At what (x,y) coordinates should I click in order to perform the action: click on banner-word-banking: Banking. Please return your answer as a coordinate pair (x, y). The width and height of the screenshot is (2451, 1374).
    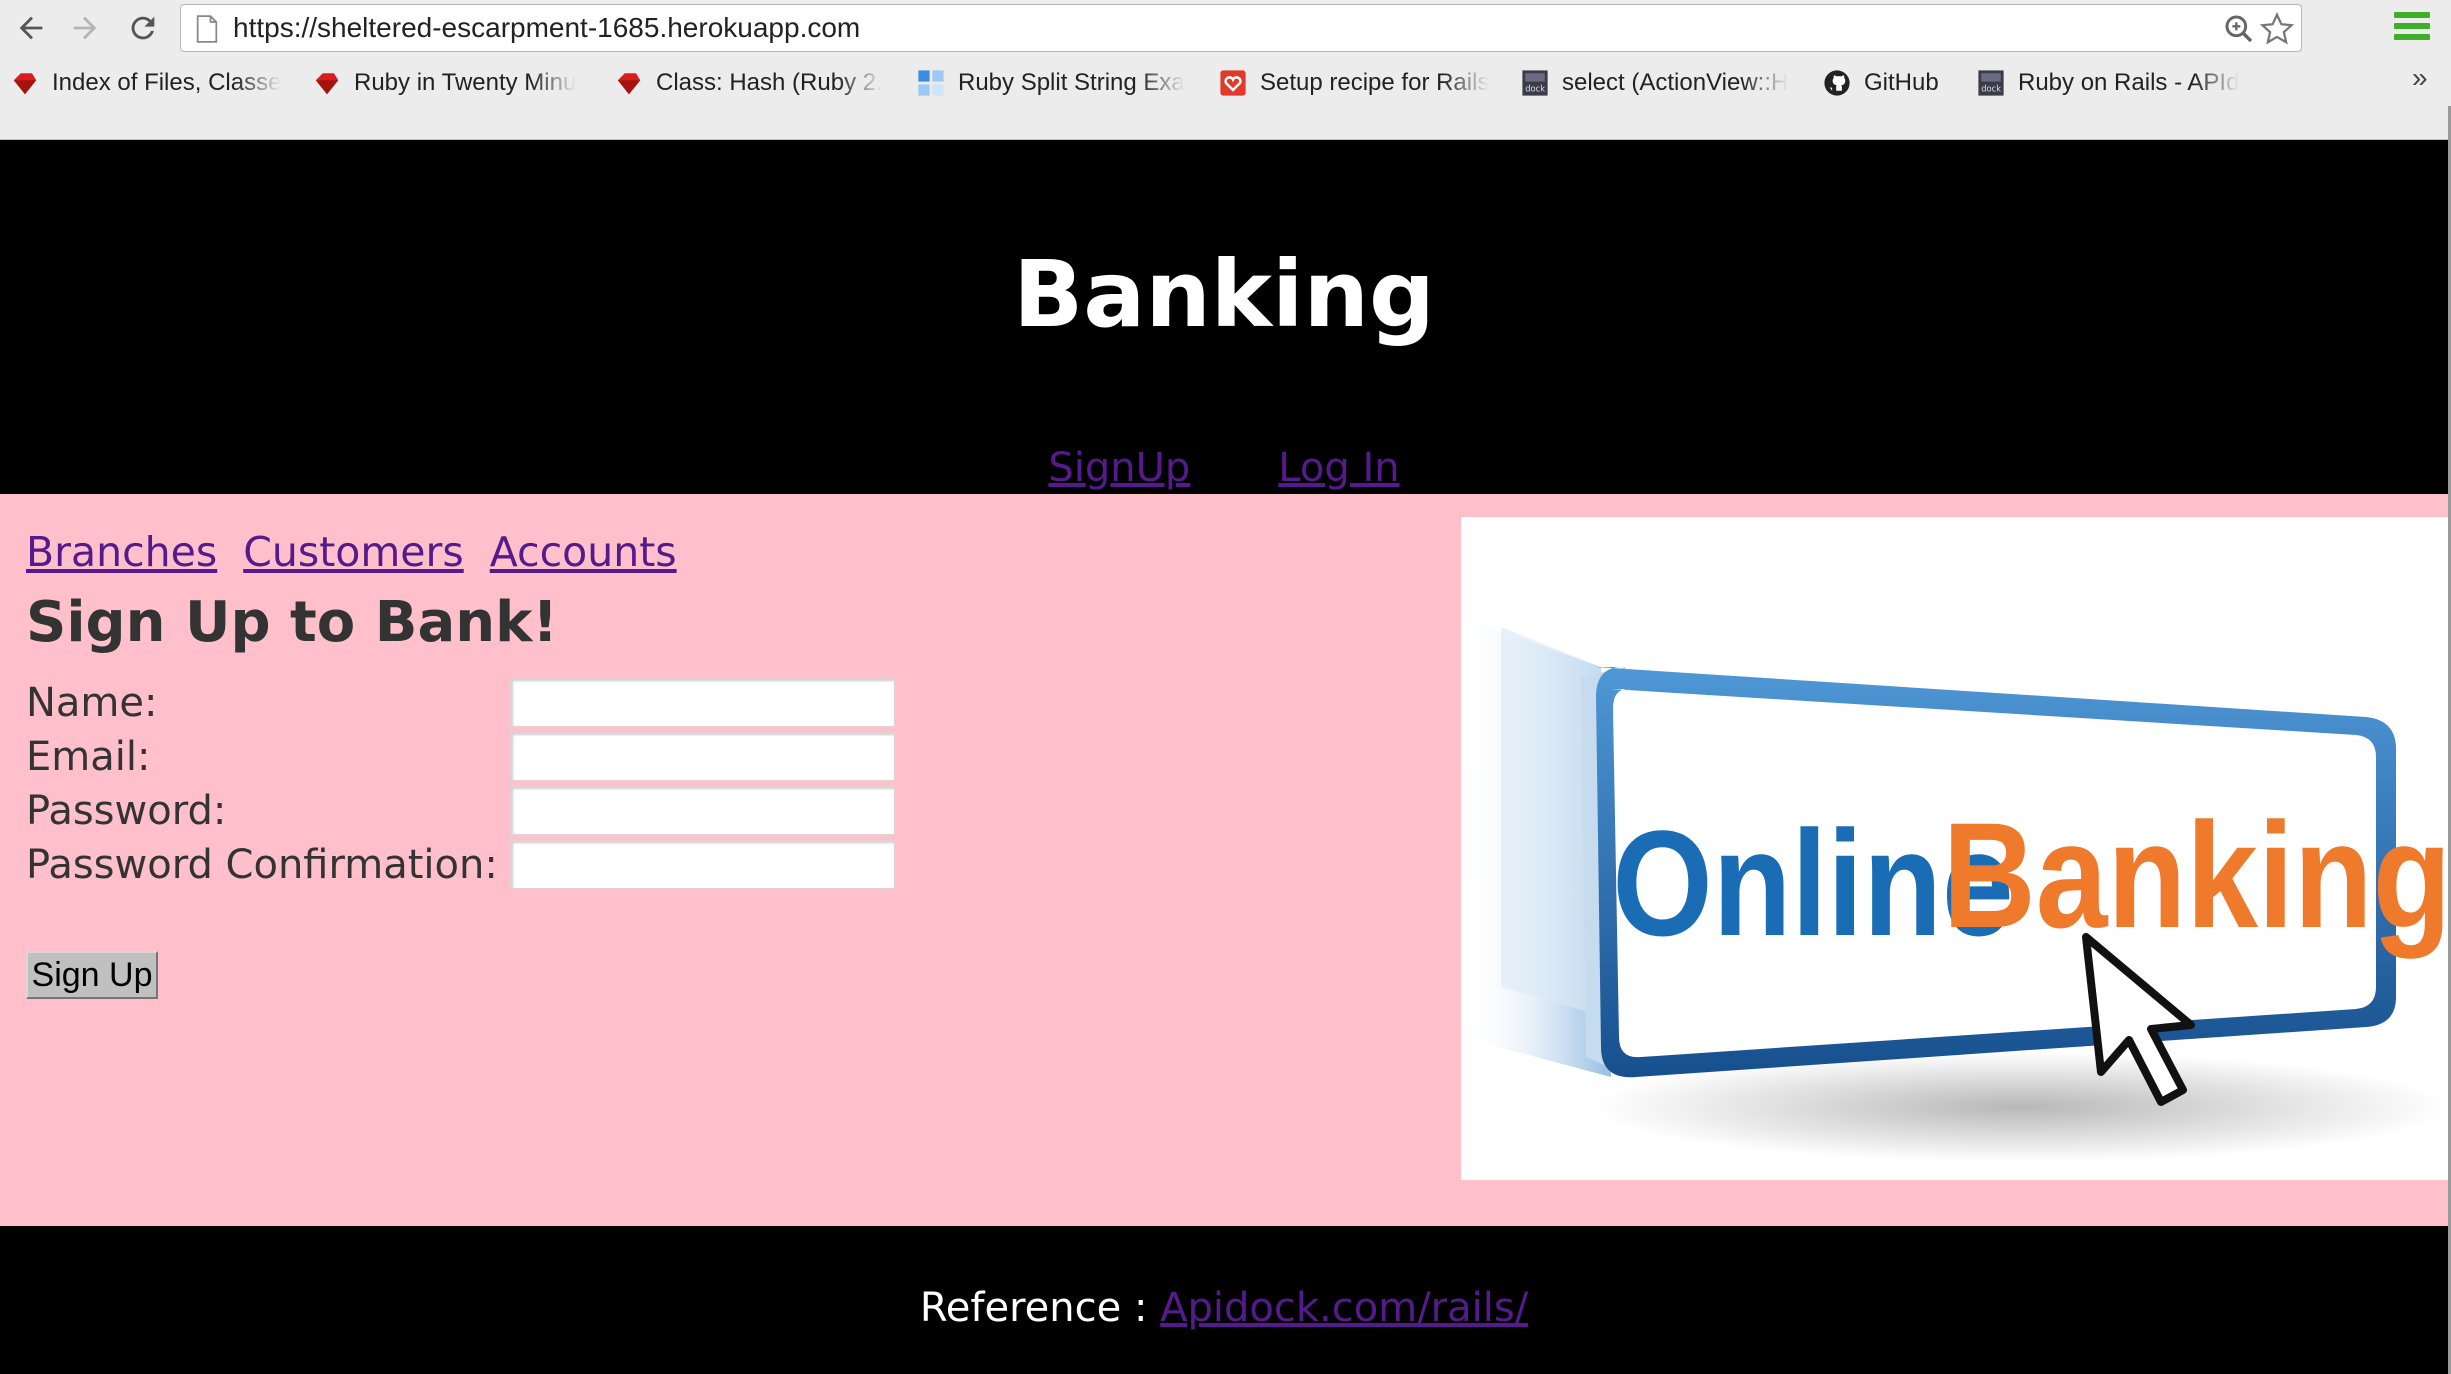
    Looking at the image, I should click on (2195, 875).